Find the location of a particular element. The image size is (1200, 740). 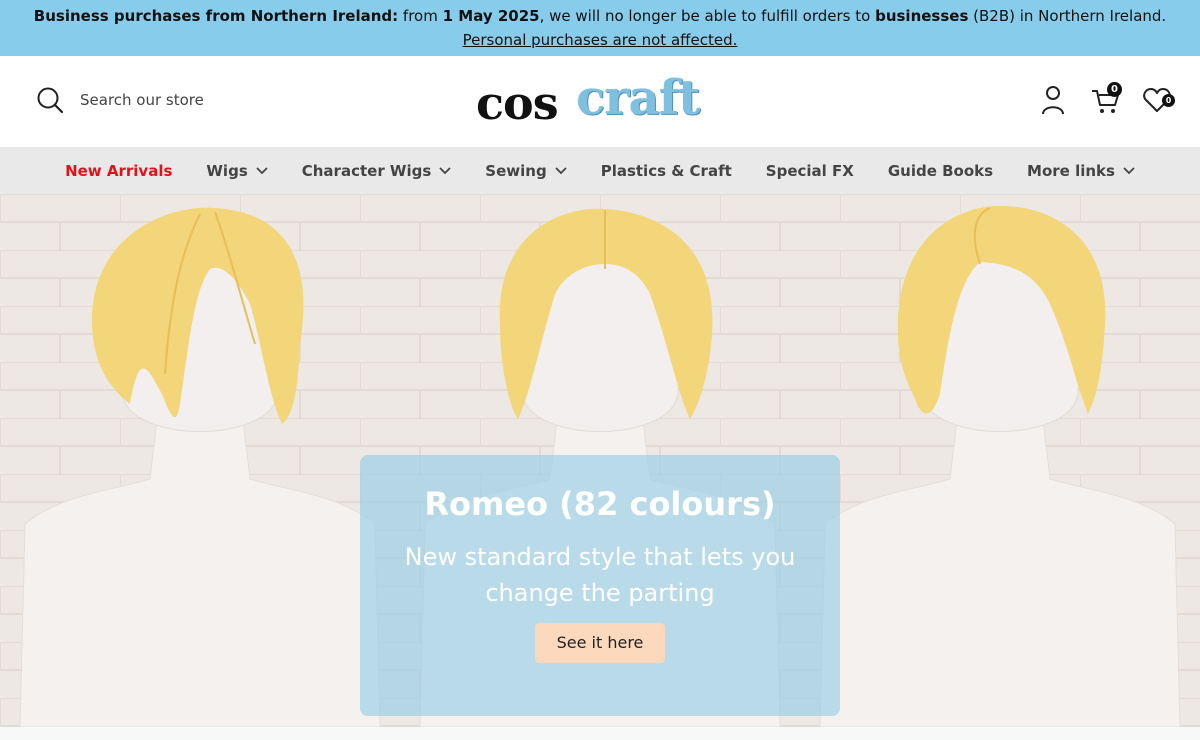

account-icon is located at coordinates (1053, 100).